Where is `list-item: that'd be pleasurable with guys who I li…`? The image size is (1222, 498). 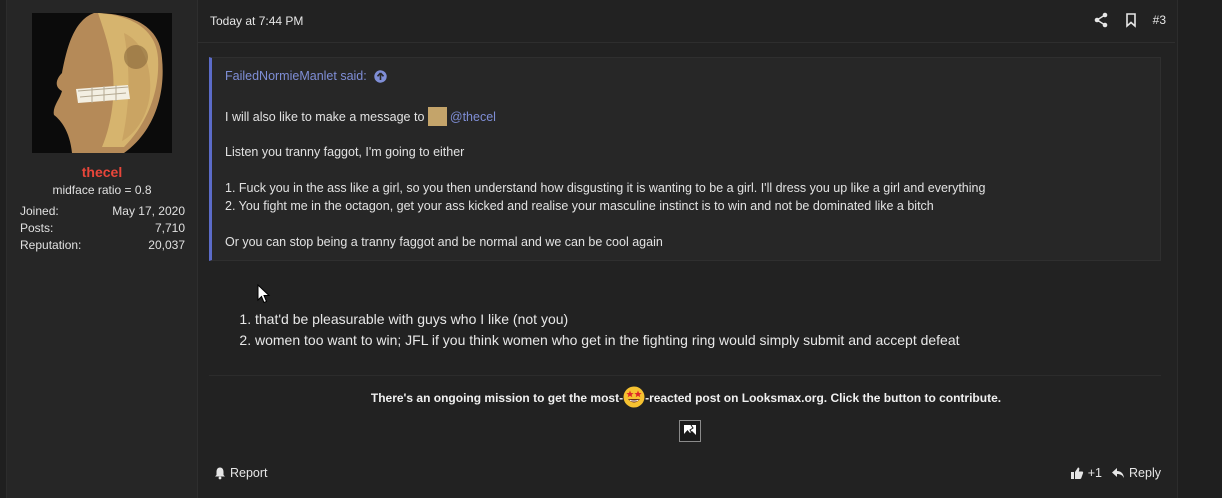
list-item: that'd be pleasurable with guys who I li… is located at coordinates (607, 319).